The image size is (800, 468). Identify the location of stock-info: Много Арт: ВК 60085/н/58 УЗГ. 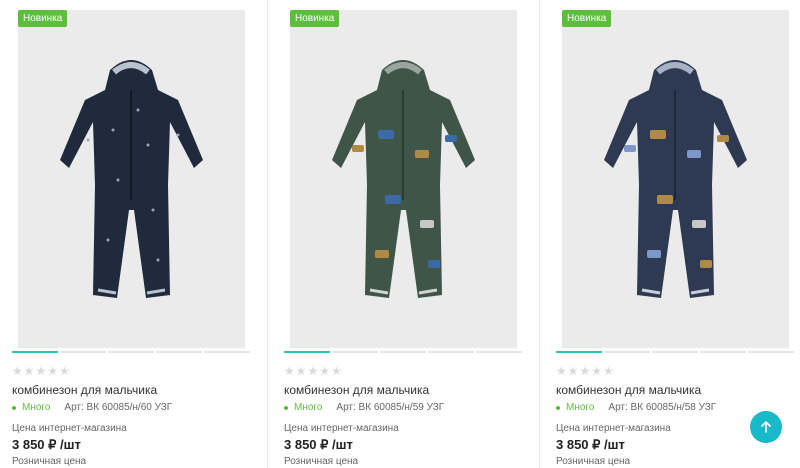
(636, 407).